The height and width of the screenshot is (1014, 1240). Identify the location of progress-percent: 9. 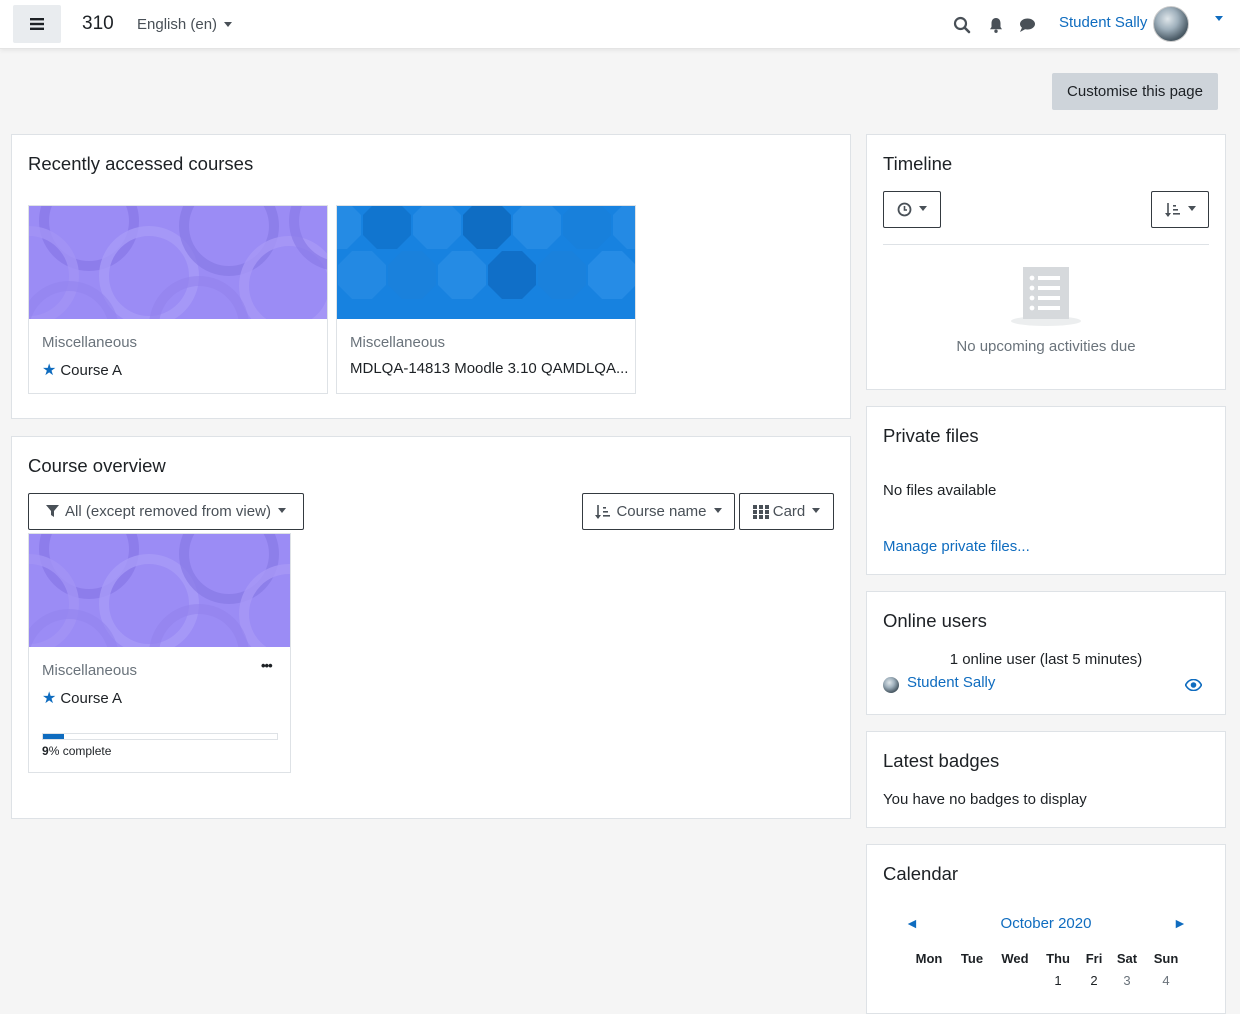
(45, 751).